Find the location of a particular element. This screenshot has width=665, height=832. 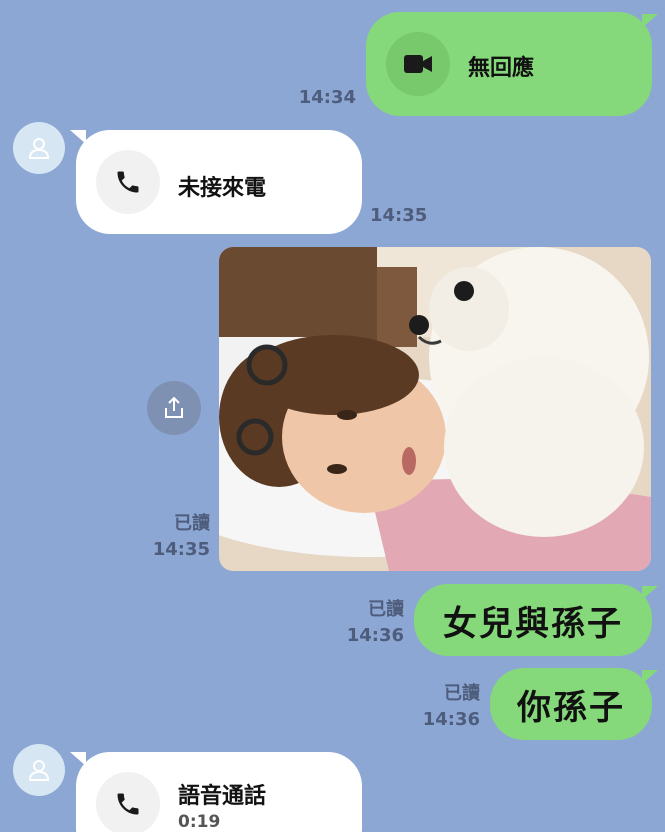

photo-read-status: 已讀 is located at coordinates (192, 523).